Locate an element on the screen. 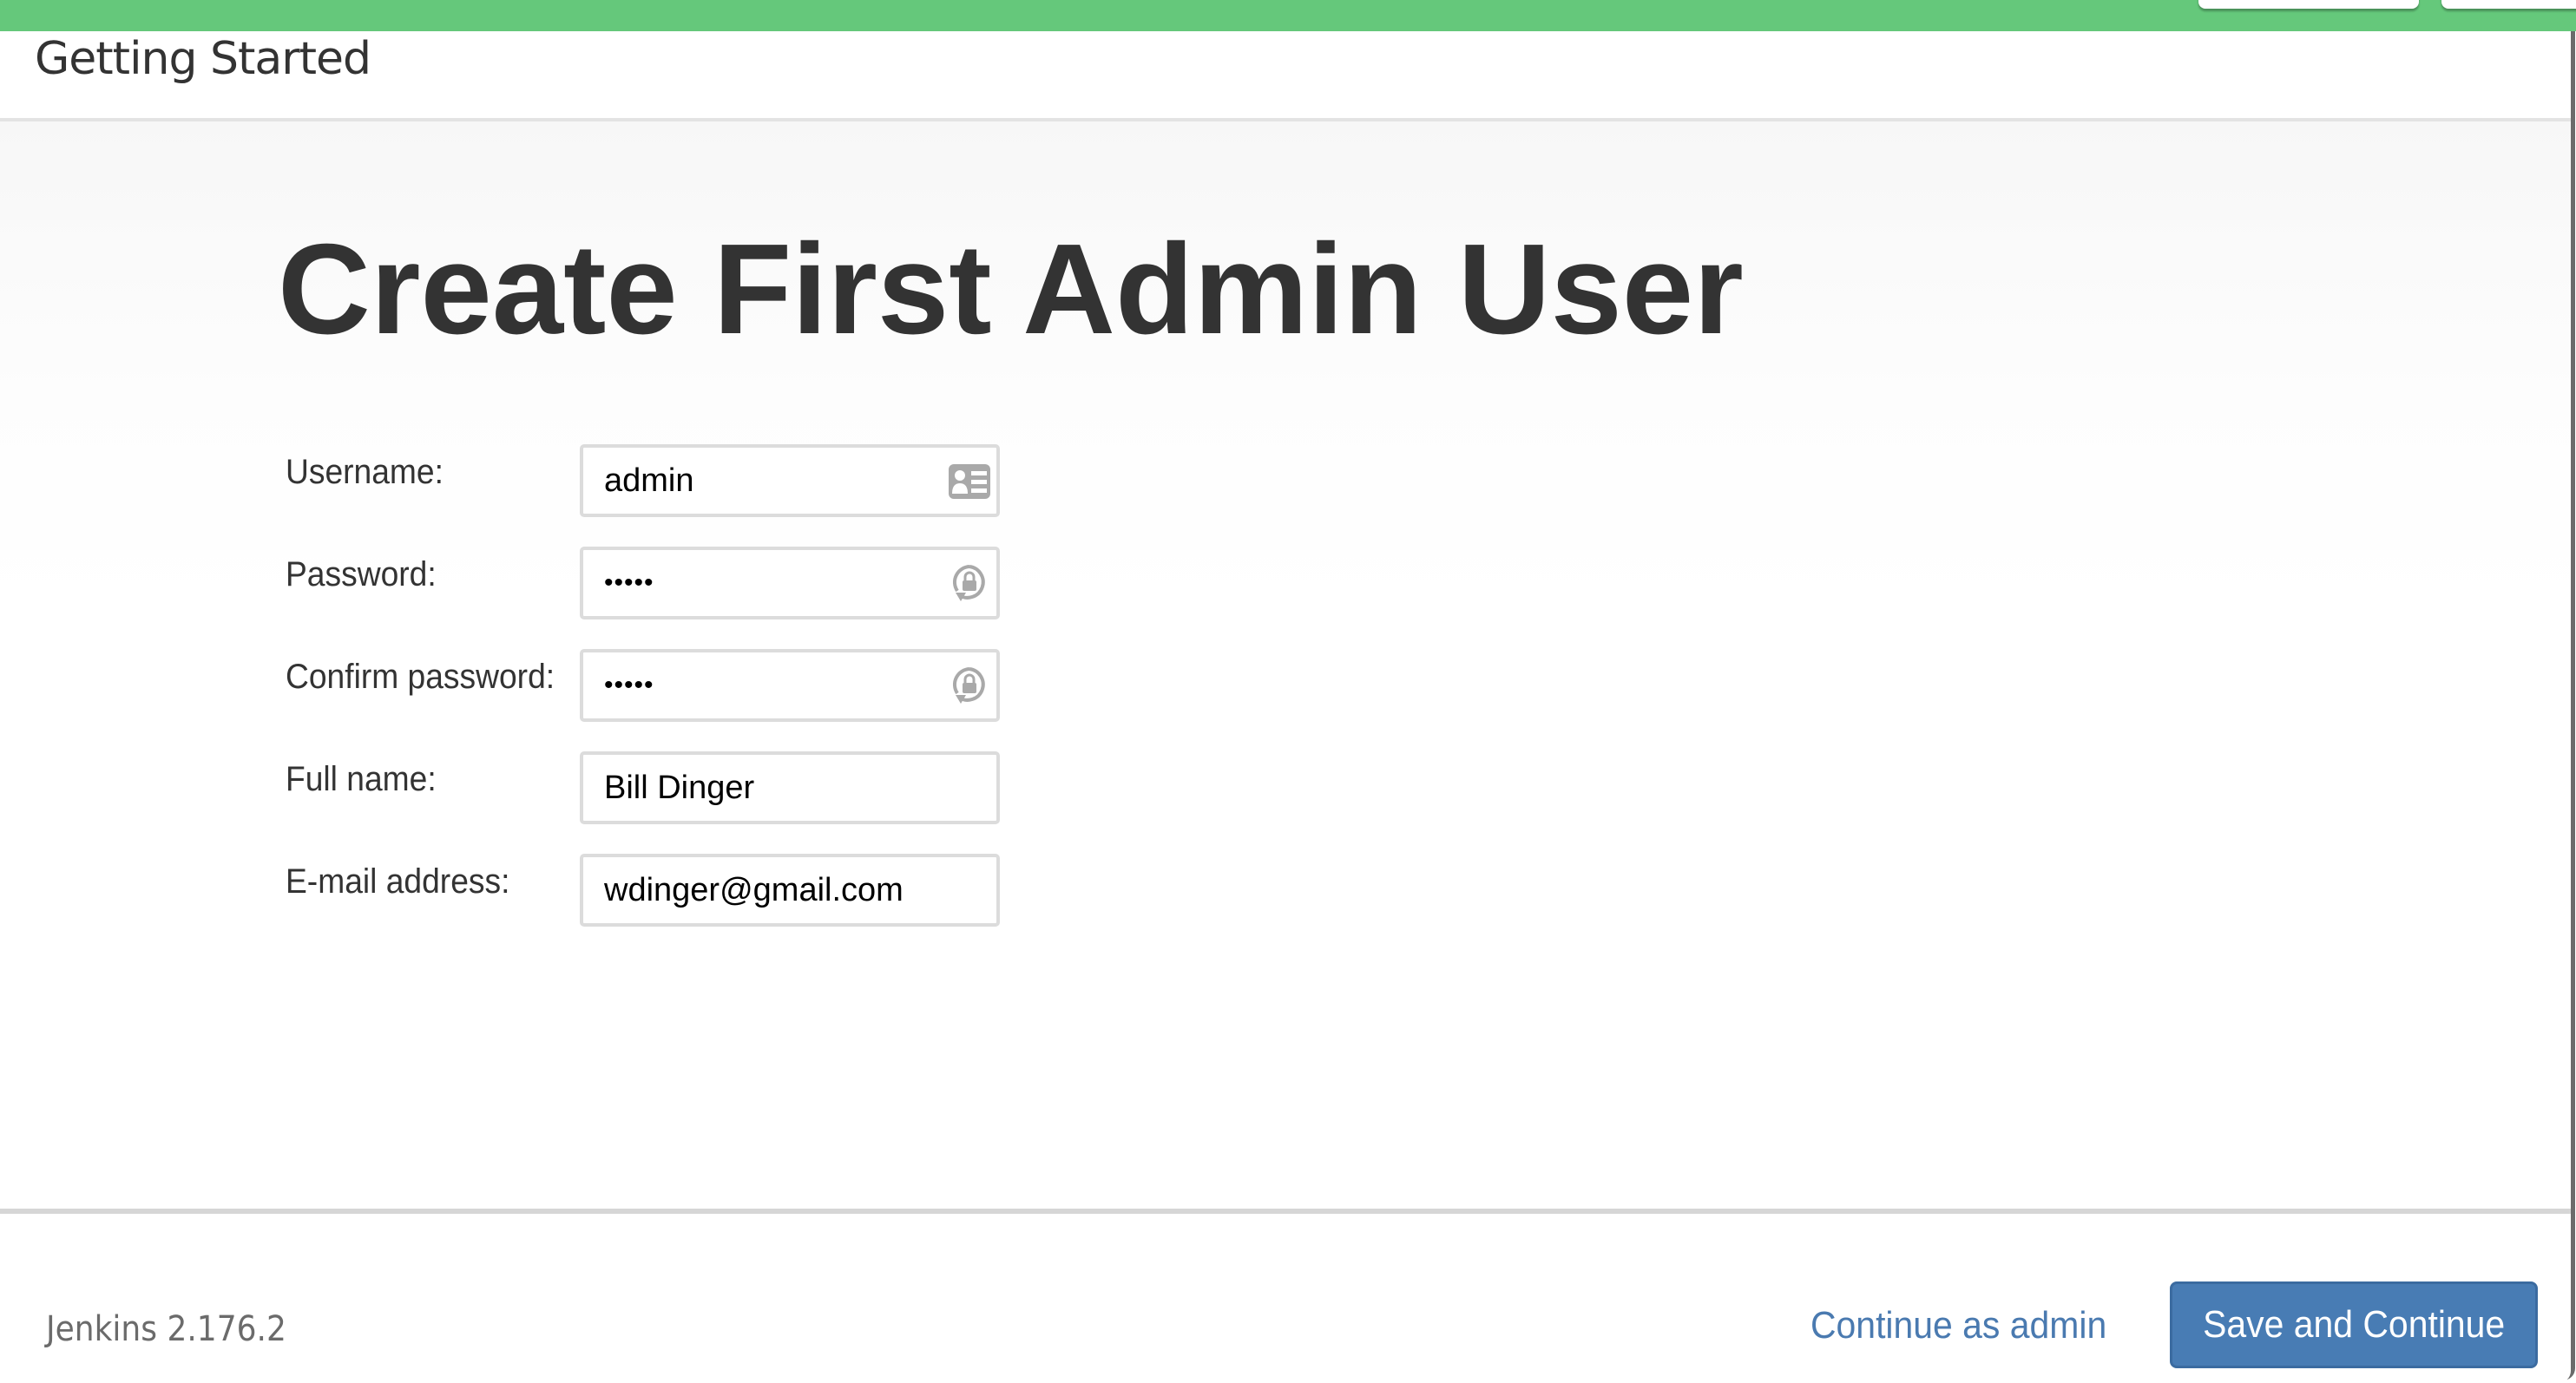 Image resolution: width=2576 pixels, height=1383 pixels. contact-card-icon is located at coordinates (970, 481).